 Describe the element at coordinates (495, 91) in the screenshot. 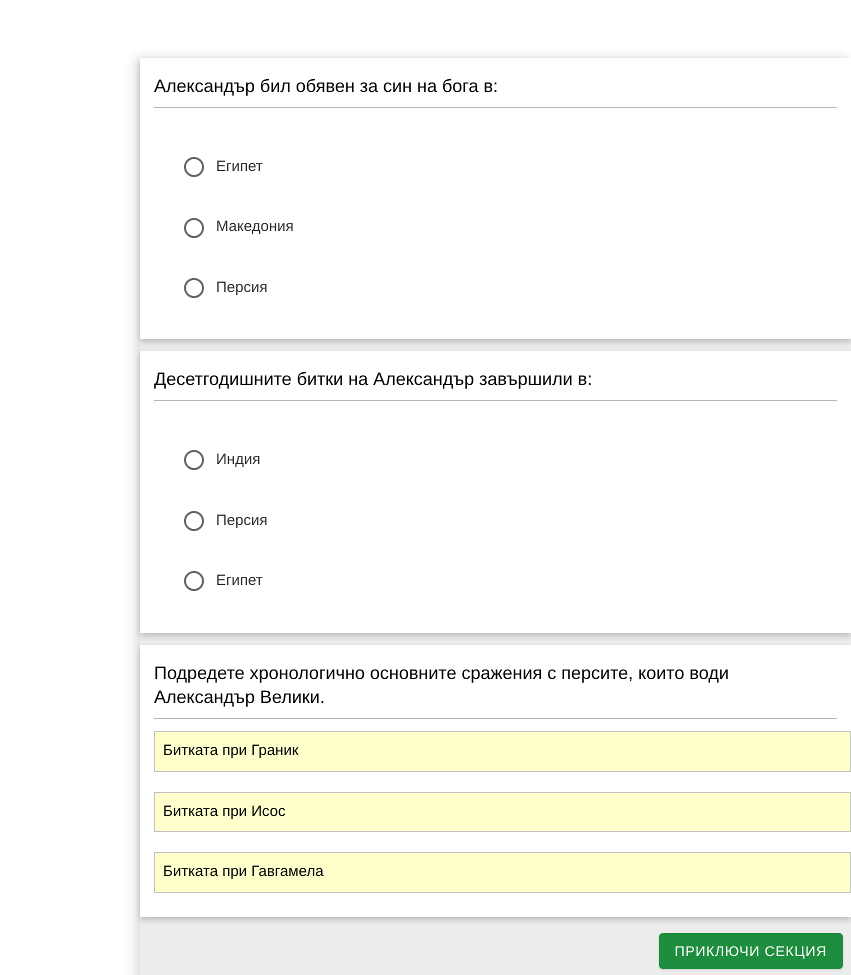

I see `question-title: Александър бил обявен за син на бога в:` at that location.